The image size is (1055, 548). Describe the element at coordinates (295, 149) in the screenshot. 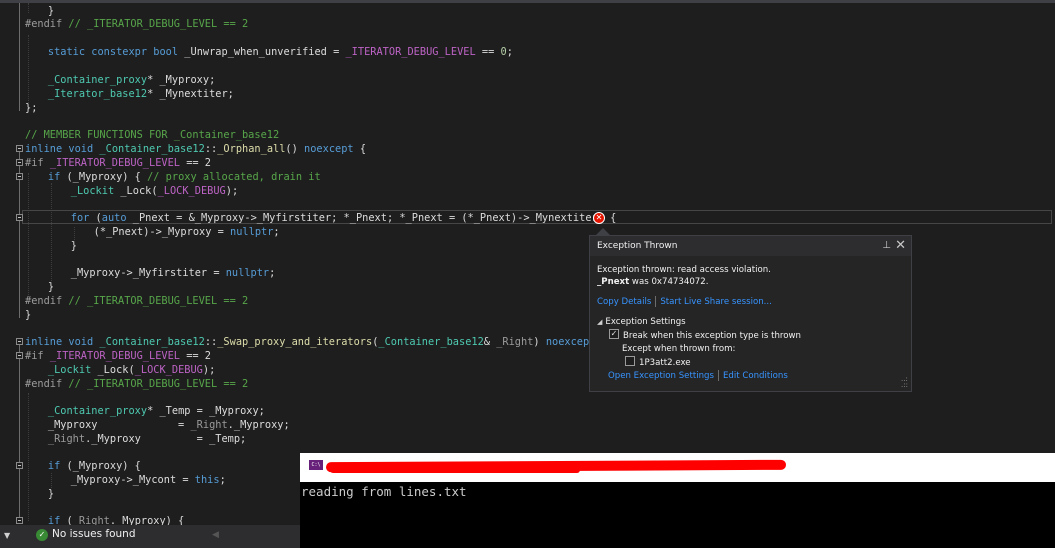

I see `code-token: ()` at that location.